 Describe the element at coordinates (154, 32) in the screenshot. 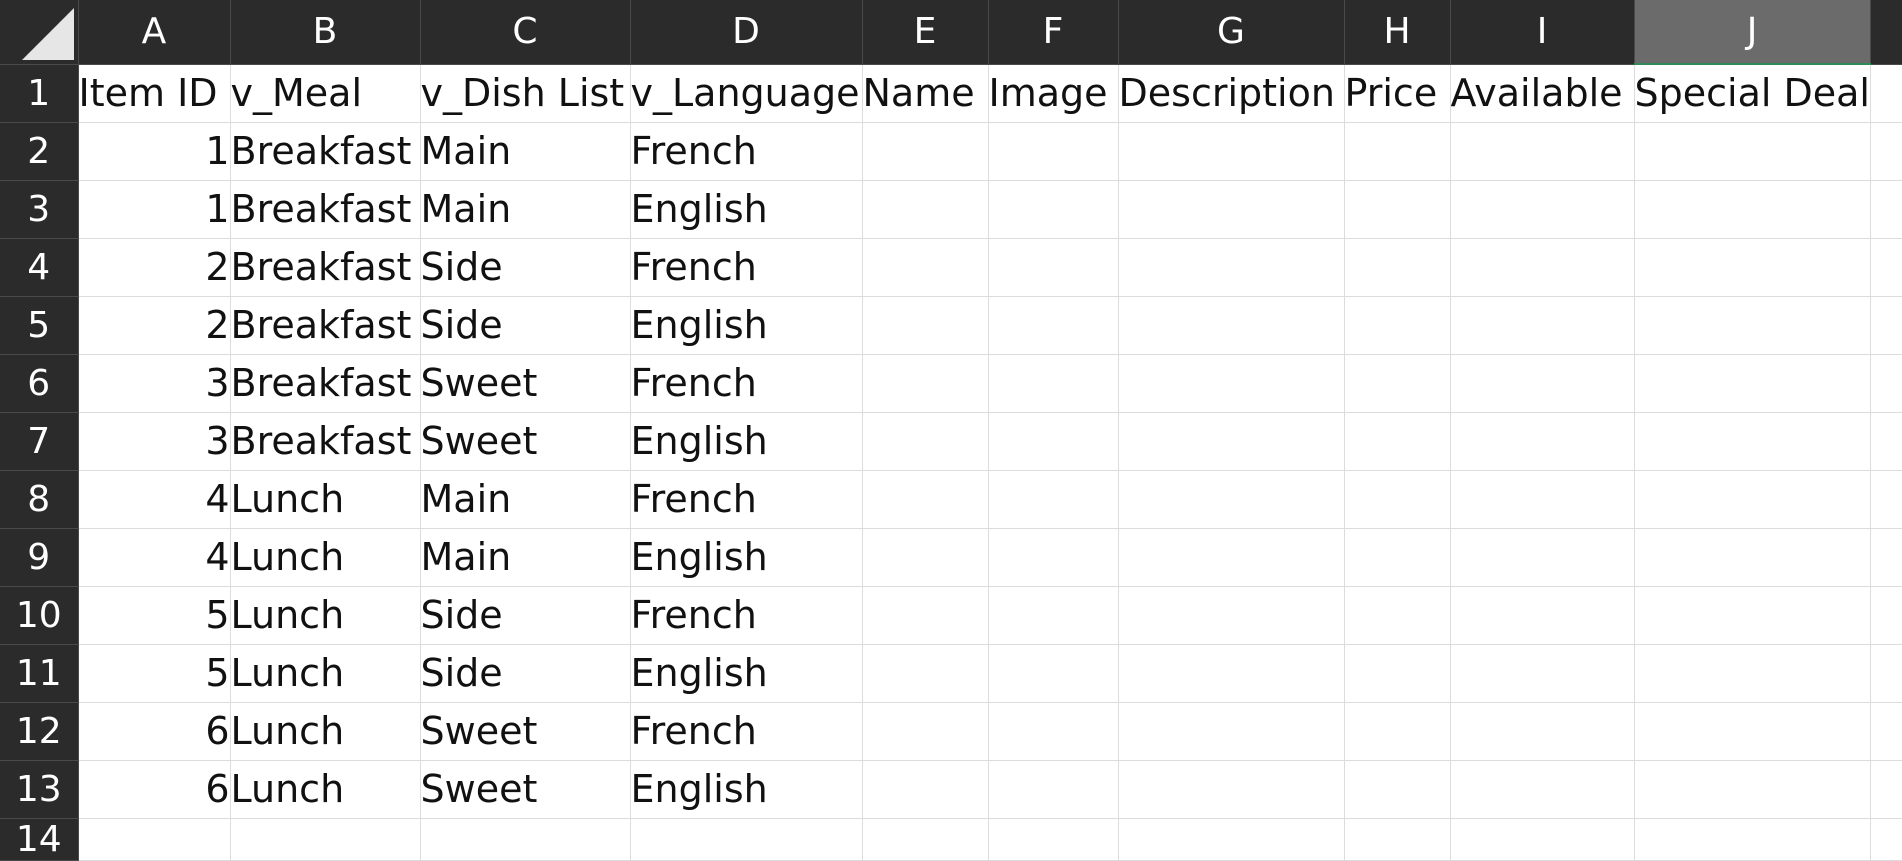

I see `column-header-A: A` at that location.